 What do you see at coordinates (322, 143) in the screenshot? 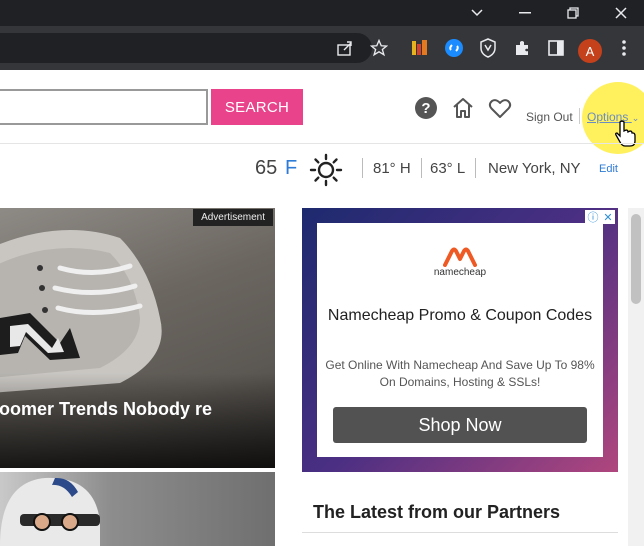
I see `header-divider-line` at bounding box center [322, 143].